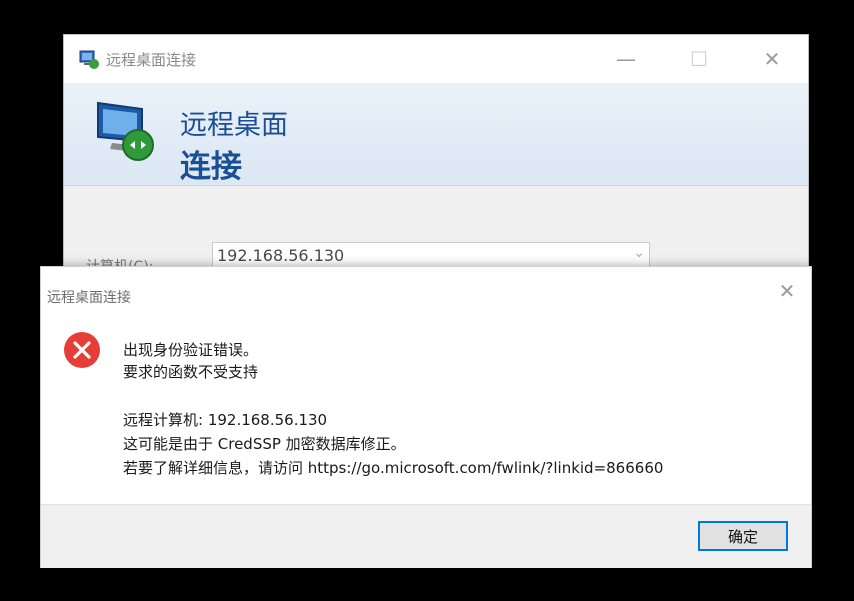 The width and height of the screenshot is (854, 601). What do you see at coordinates (787, 291) in the screenshot?
I see `dialog-close-button: ✕` at bounding box center [787, 291].